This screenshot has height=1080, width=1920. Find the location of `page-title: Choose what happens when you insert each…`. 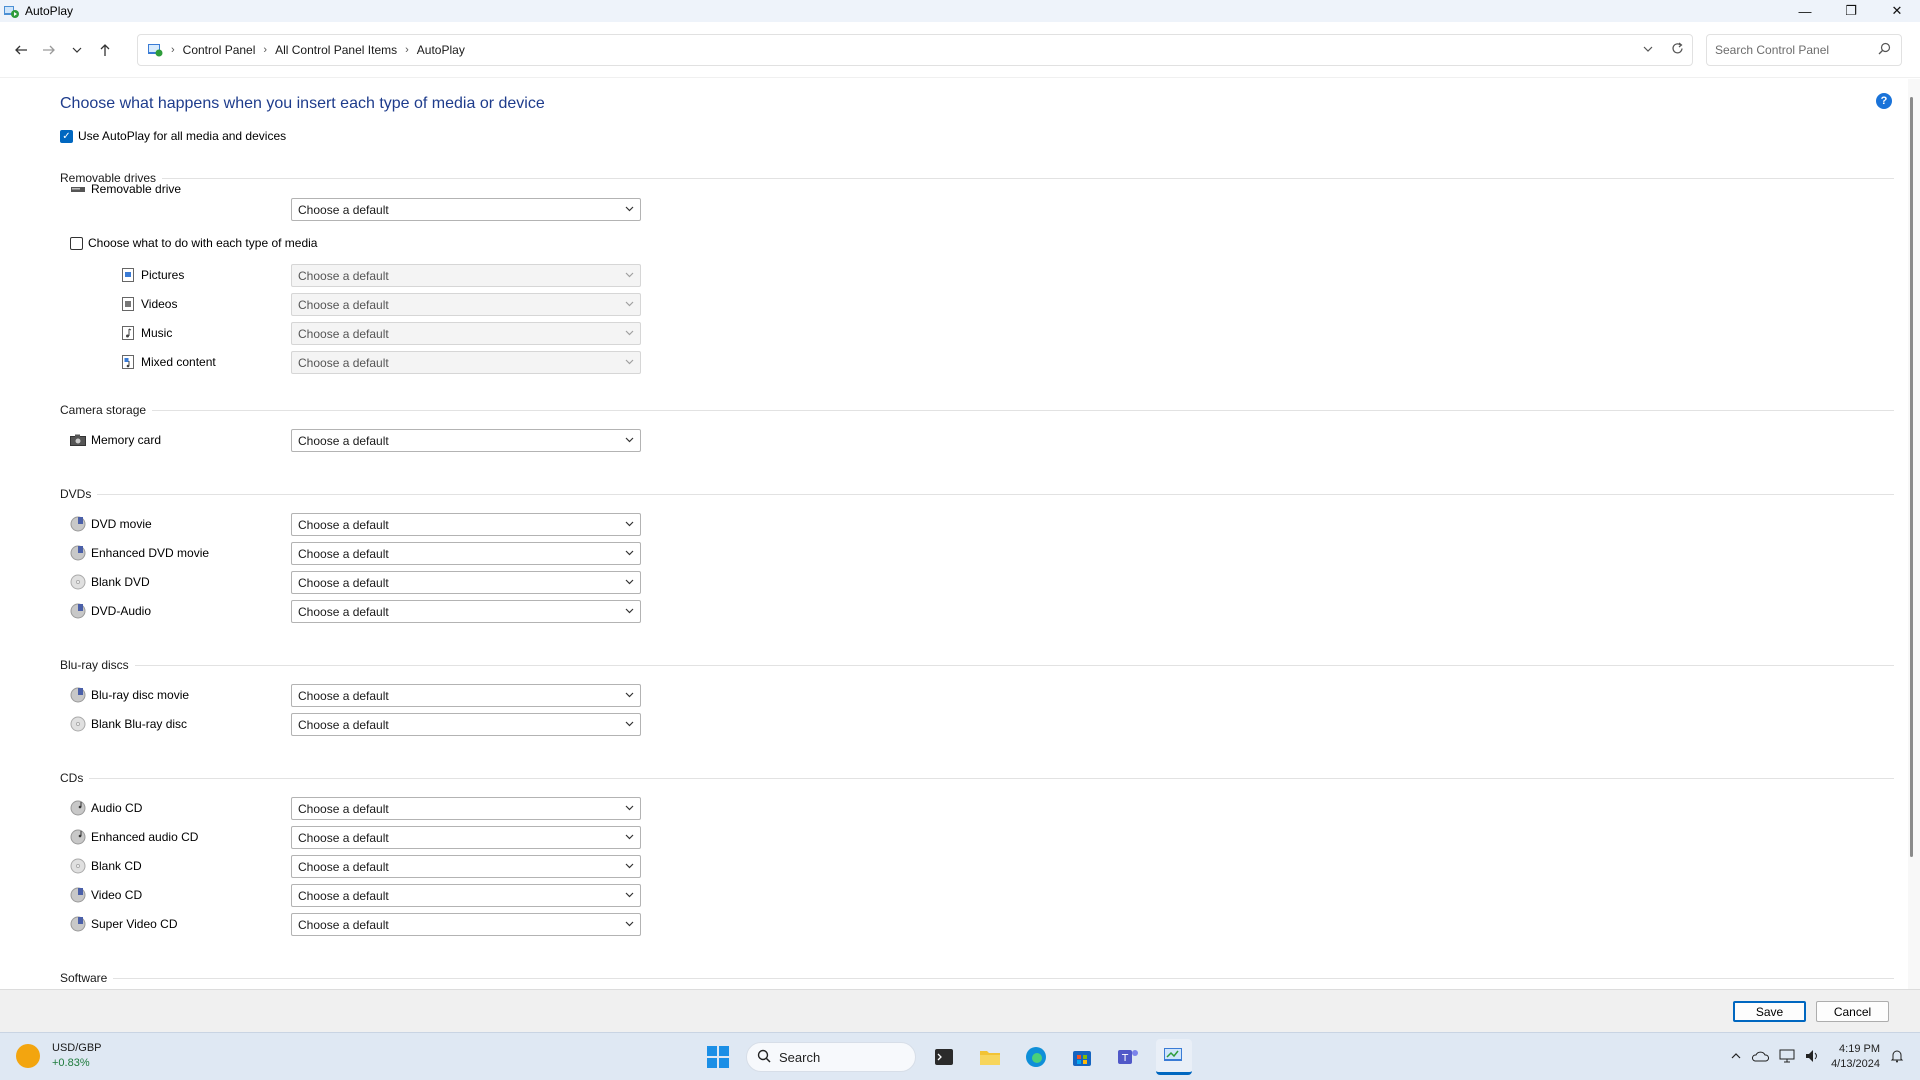

page-title: Choose what happens when you insert each… is located at coordinates (302, 103).